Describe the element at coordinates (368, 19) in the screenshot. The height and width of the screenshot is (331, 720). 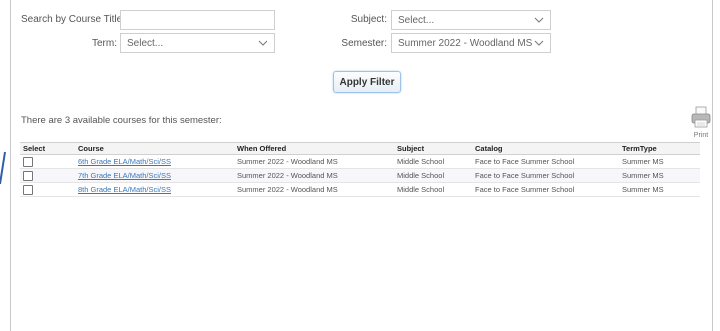
I see `subject-label: Subject:` at that location.